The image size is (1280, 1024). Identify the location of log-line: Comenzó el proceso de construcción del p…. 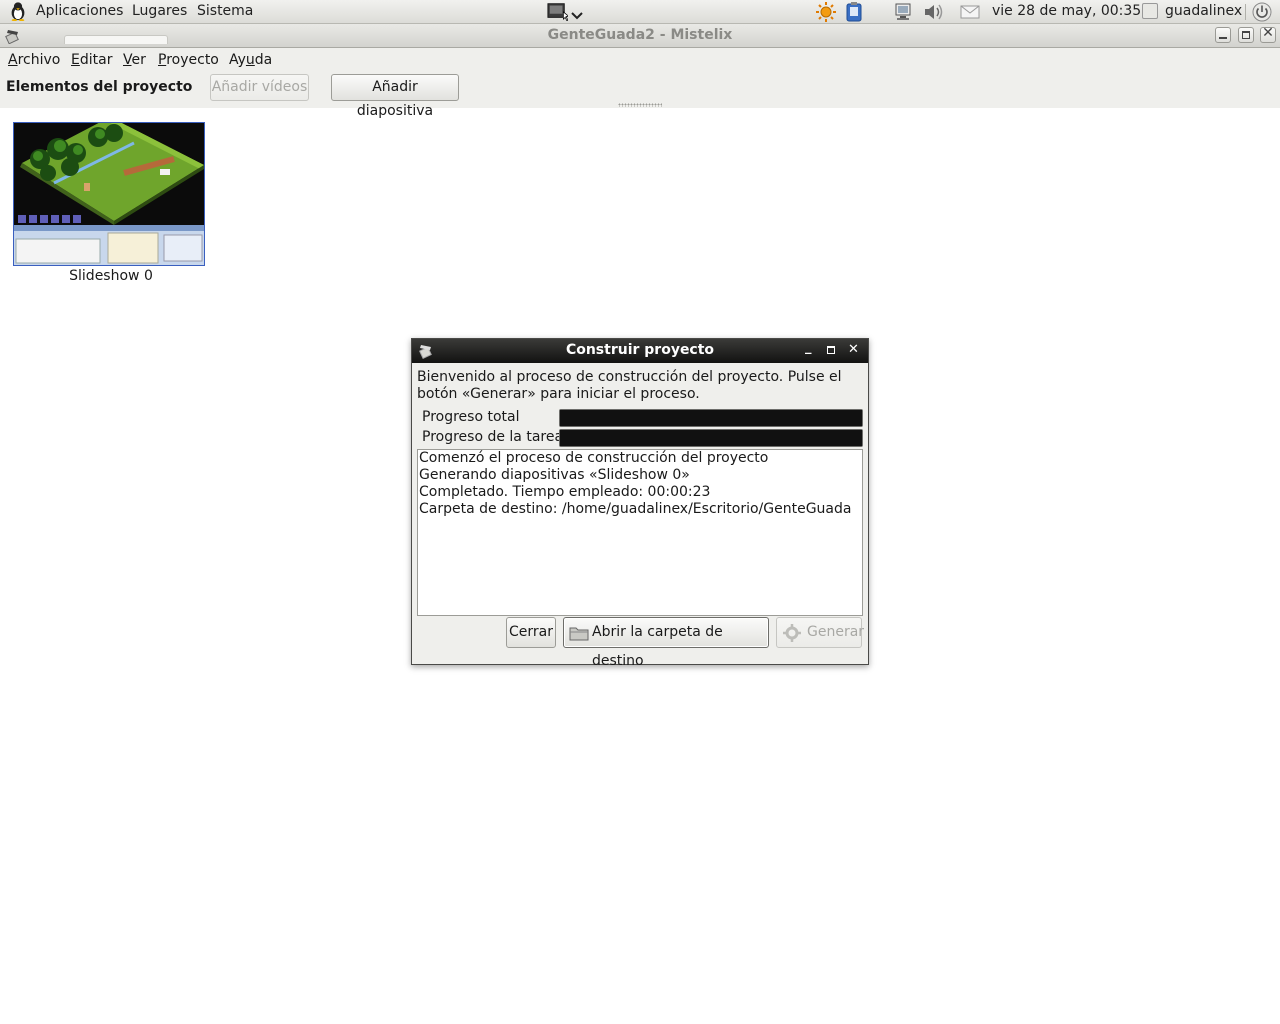
(594, 458).